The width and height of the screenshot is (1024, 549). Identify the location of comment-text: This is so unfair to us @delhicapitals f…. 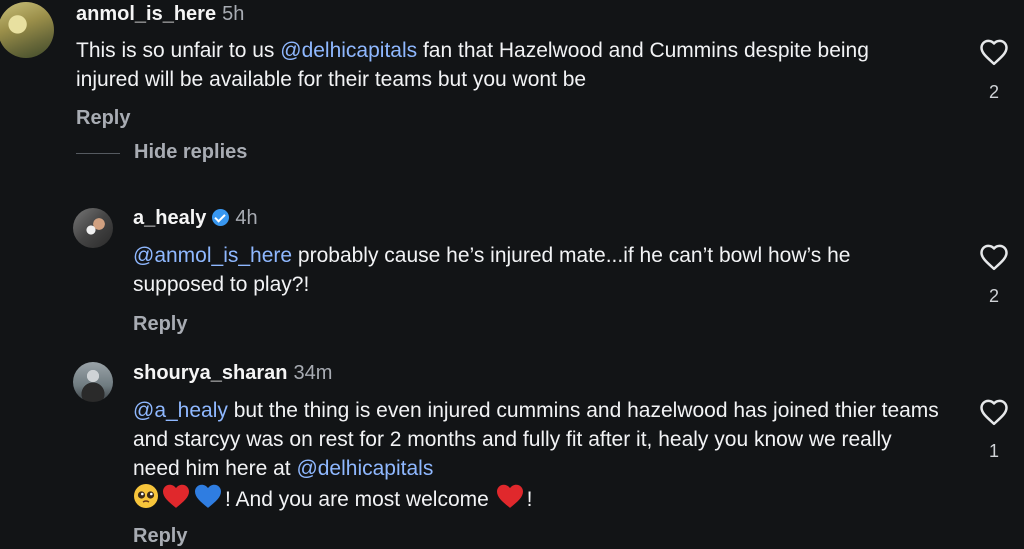
(506, 65).